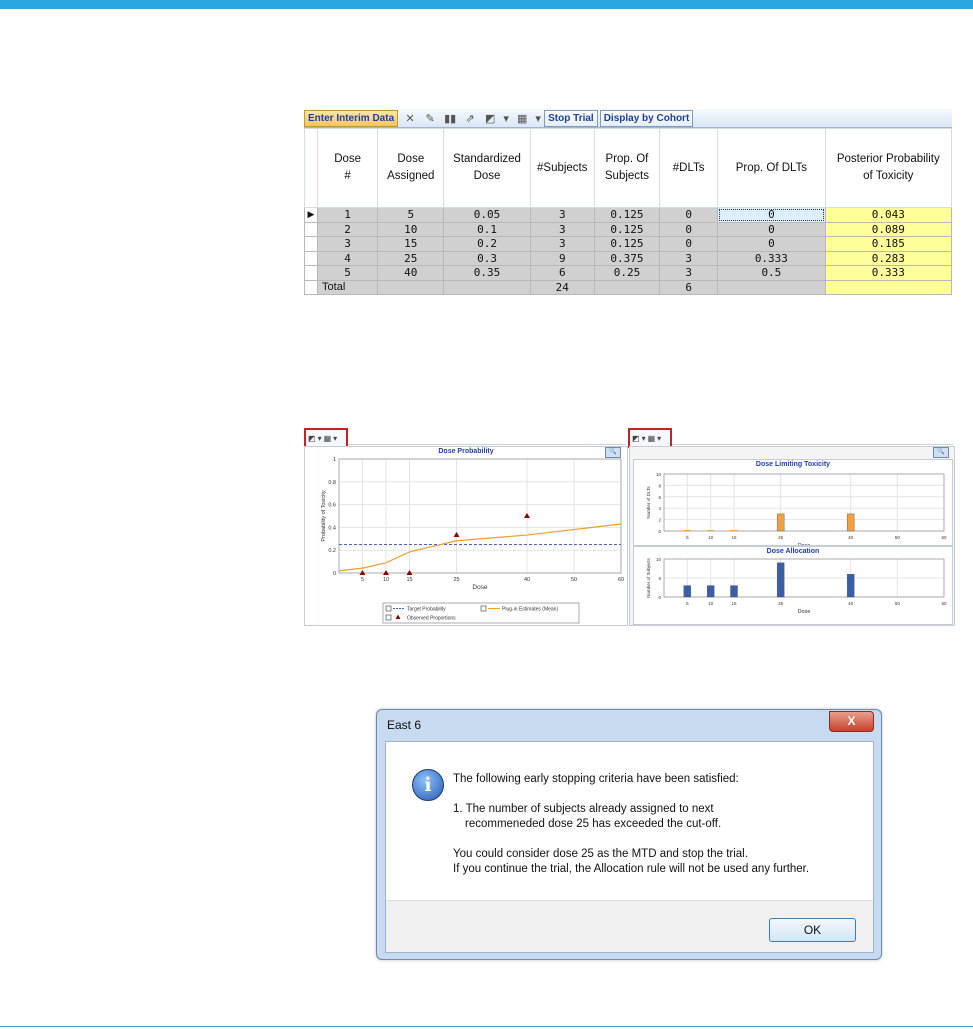  Describe the element at coordinates (430, 118) in the screenshot. I see `edit-icon: ✎` at that location.